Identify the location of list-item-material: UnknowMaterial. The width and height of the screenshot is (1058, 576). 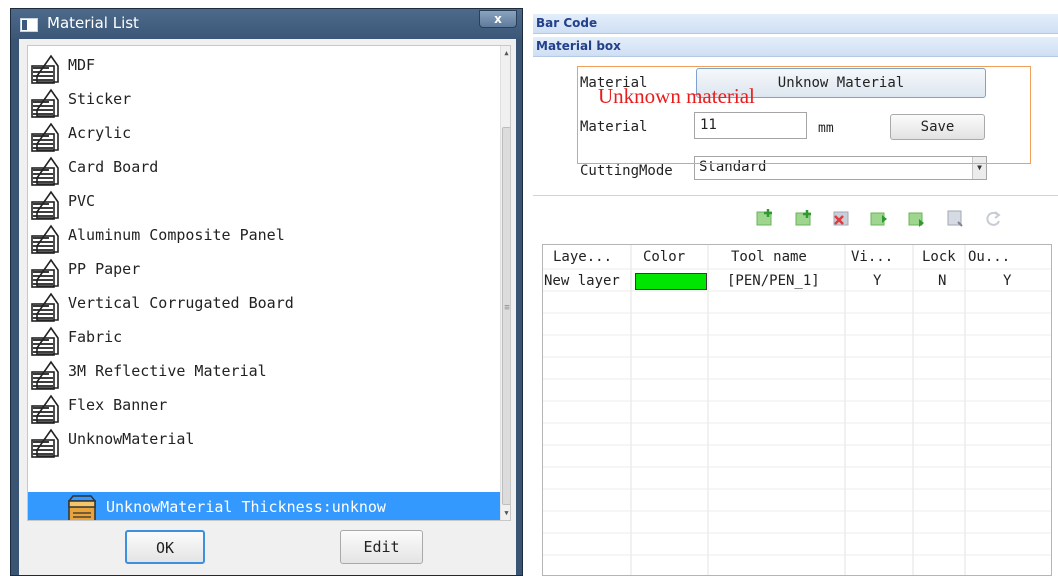
(264, 441).